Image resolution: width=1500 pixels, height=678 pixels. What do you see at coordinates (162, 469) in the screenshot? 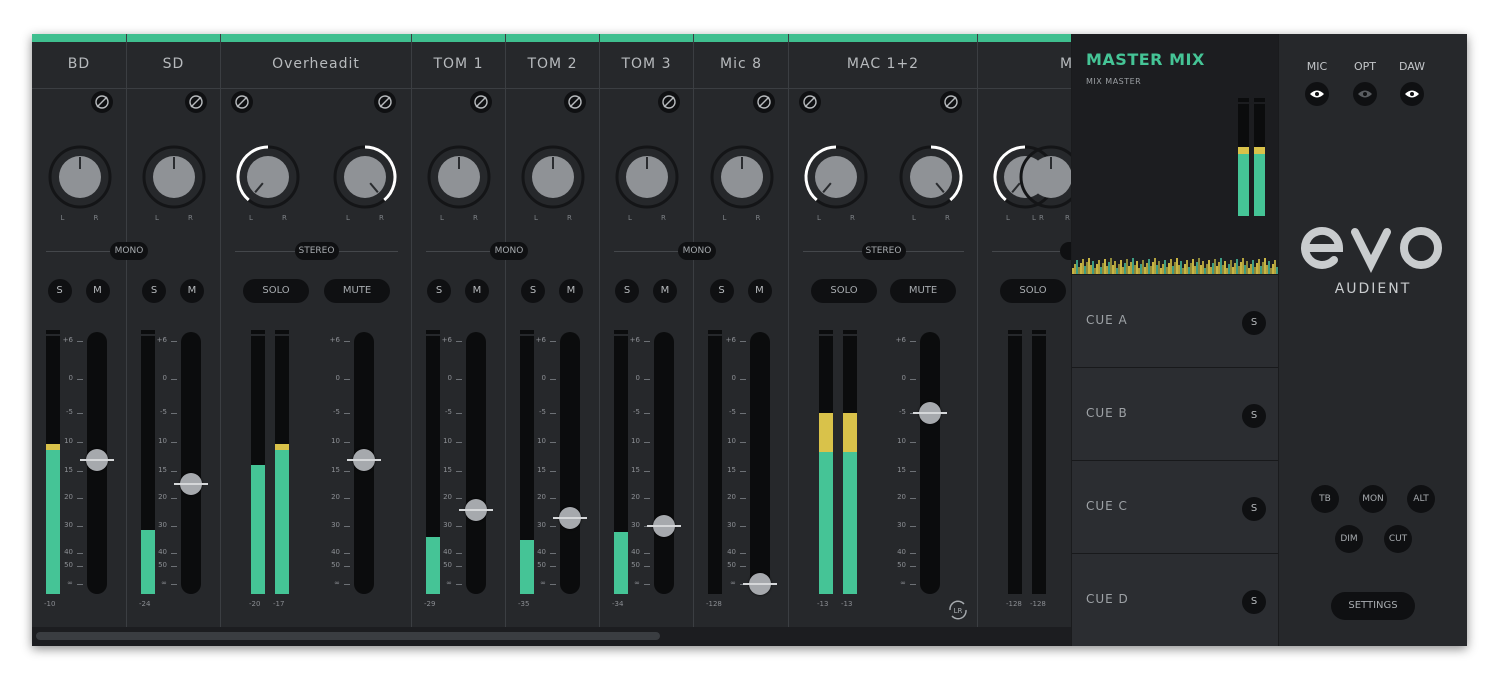
I see `fader-scale-label: 15` at bounding box center [162, 469].